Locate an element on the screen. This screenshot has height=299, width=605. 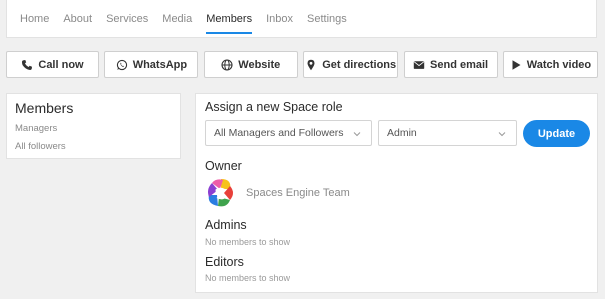
website-button: Website is located at coordinates (250, 64).